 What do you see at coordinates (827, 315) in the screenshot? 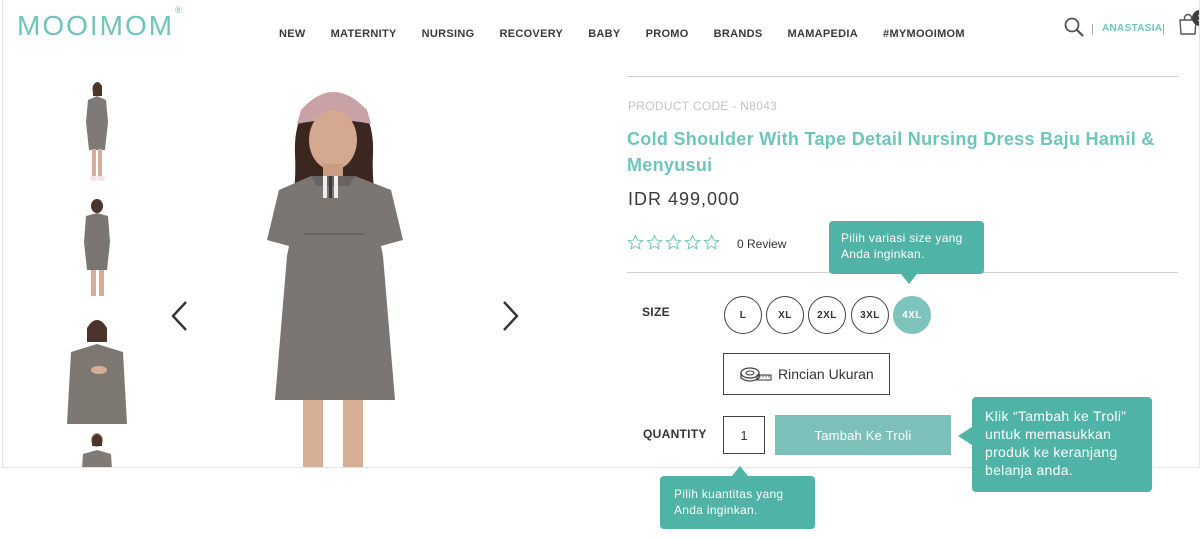
I see `size-option-2xl: 2XL` at bounding box center [827, 315].